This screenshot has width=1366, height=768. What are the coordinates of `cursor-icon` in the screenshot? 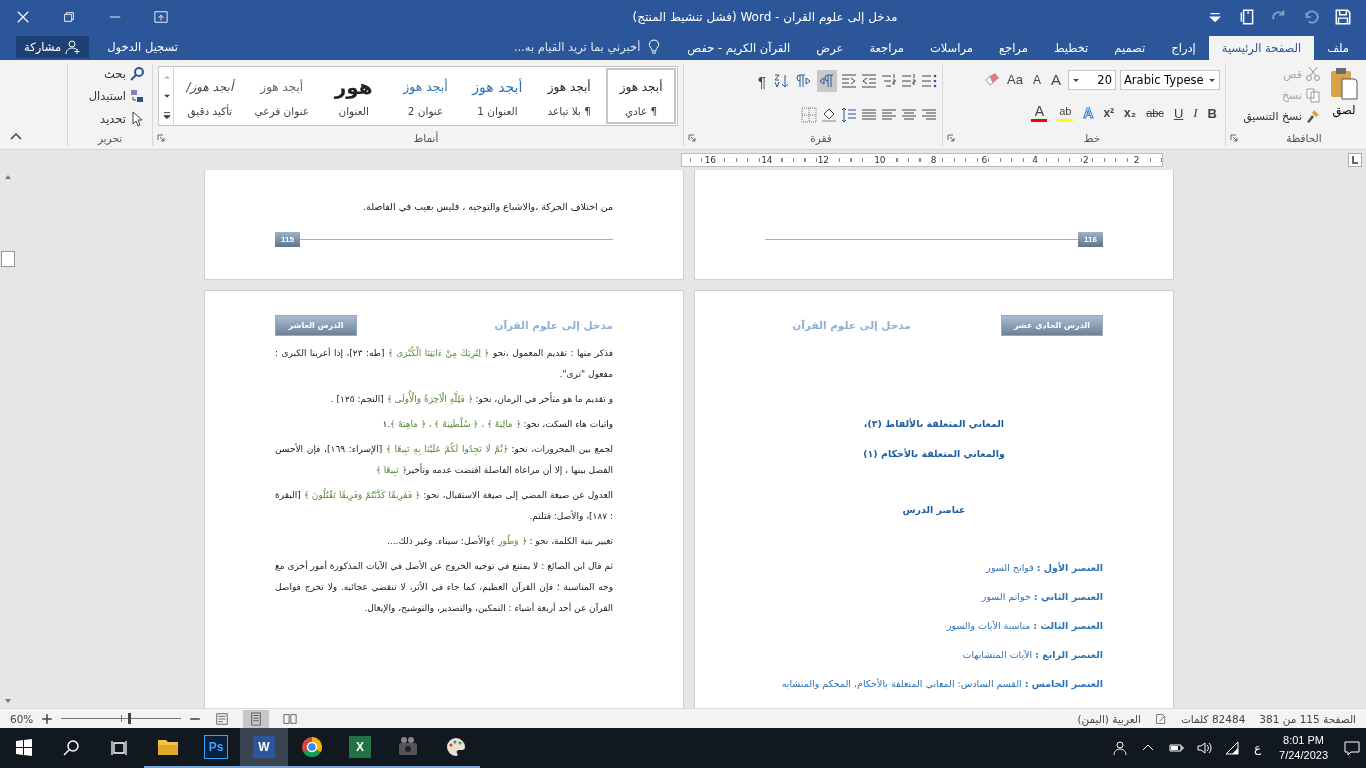 It's located at (137, 118).